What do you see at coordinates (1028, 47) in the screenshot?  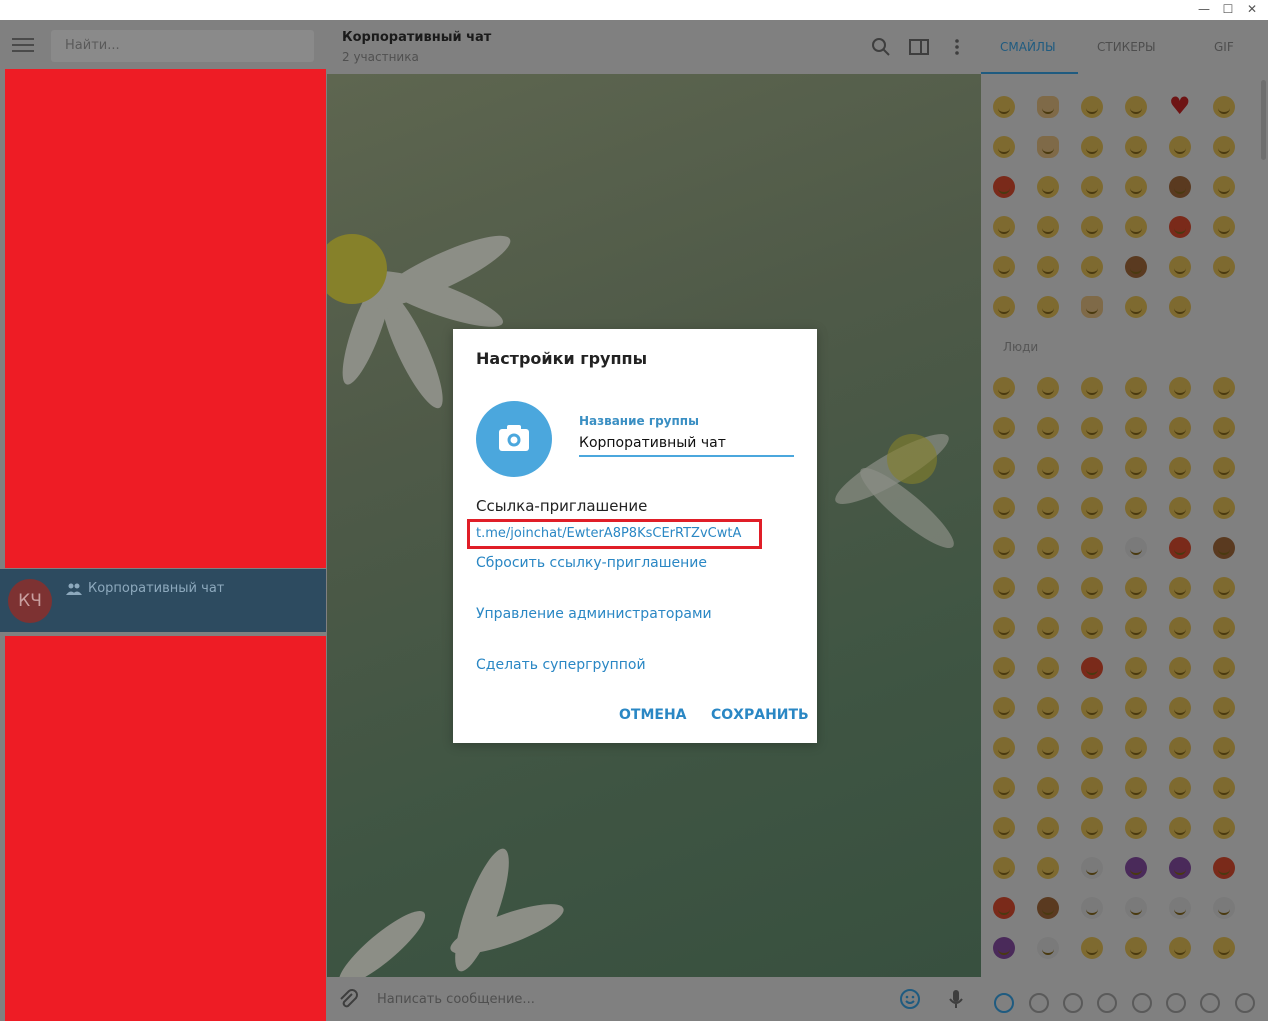 I see `tab-smileys: СМАЙЛЫ` at bounding box center [1028, 47].